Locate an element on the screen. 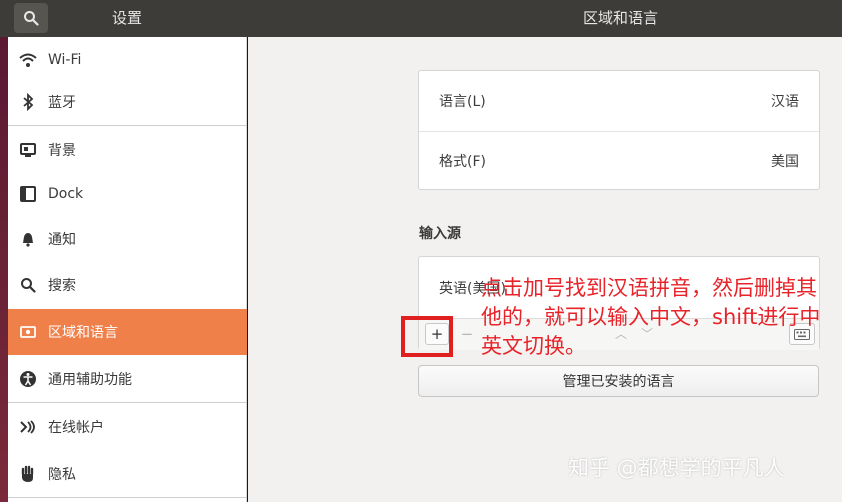  minus-icon: − is located at coordinates (467, 334).